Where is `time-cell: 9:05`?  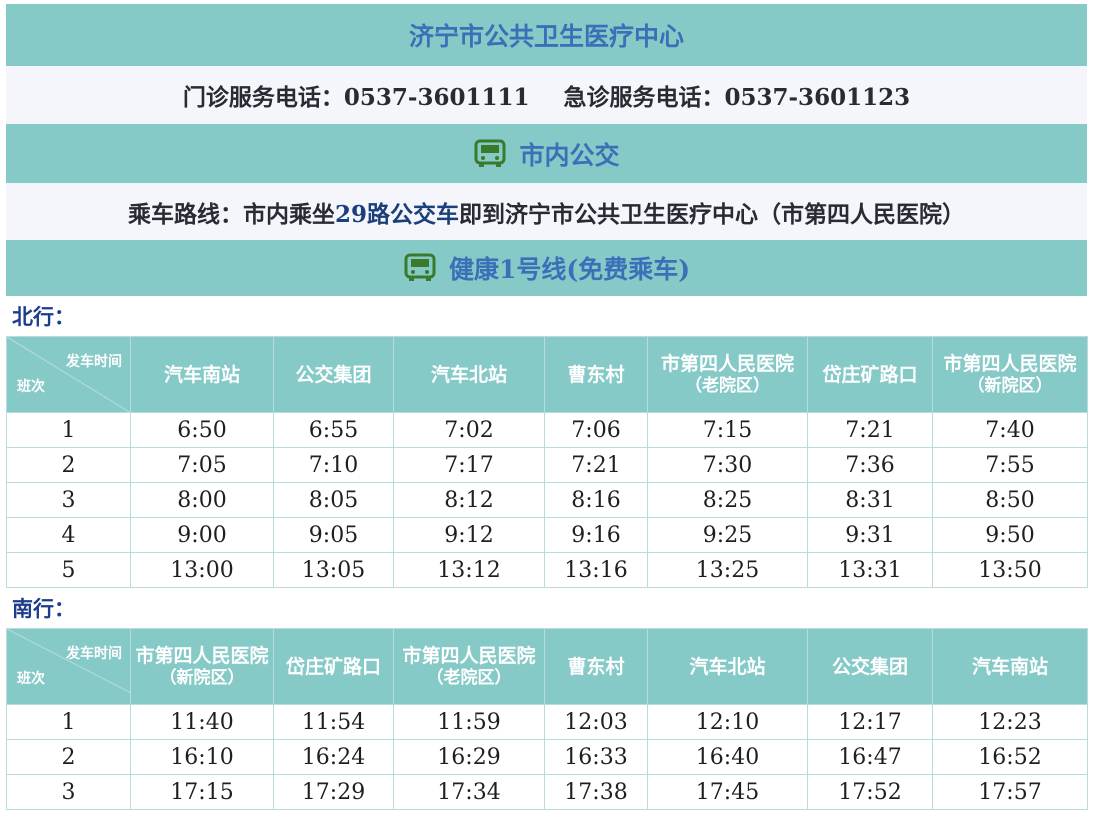
time-cell: 9:05 is located at coordinates (333, 535).